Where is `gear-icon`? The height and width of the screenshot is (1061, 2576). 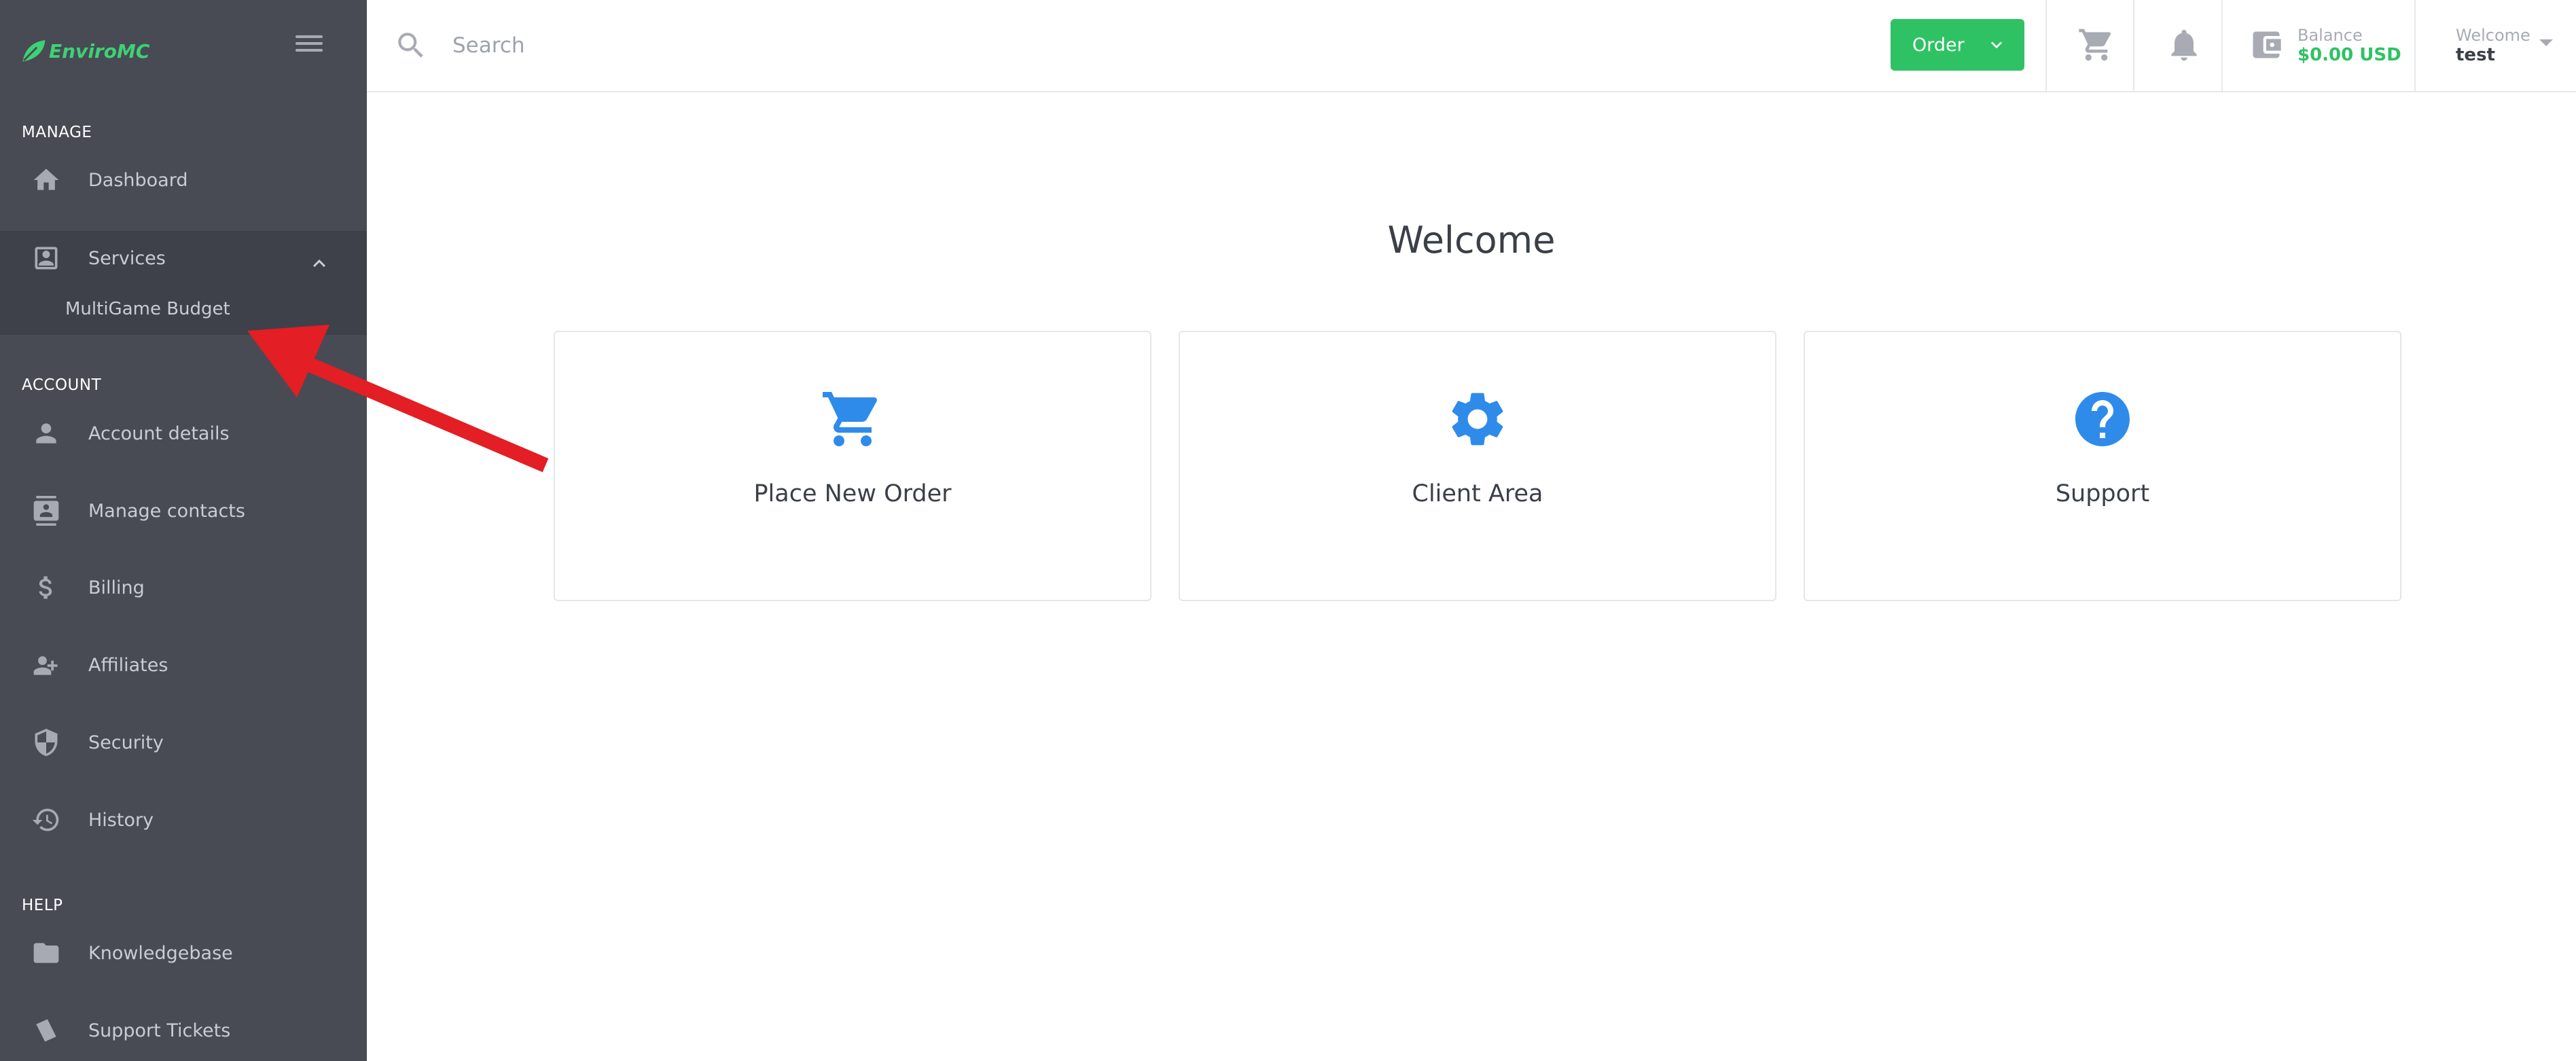 gear-icon is located at coordinates (1477, 420).